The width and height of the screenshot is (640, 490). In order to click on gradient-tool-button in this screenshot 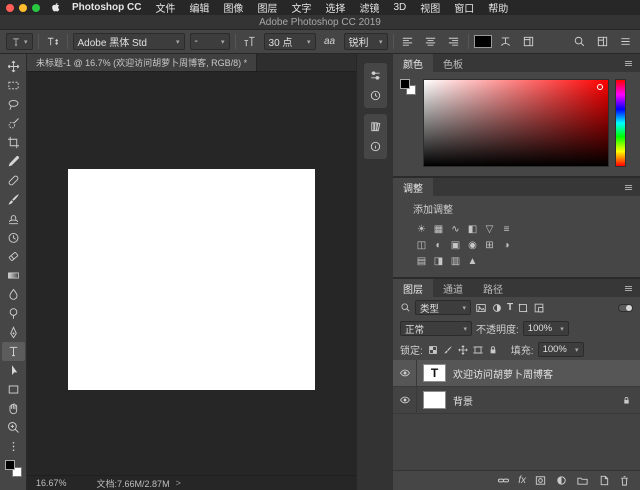, I will do `click(13, 275)`.